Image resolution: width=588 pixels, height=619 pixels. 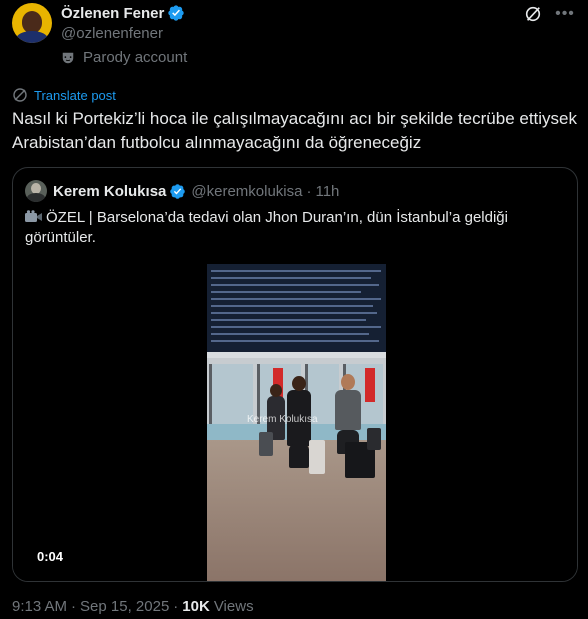 I want to click on translate-post-link: Translate post, so click(x=64, y=95).